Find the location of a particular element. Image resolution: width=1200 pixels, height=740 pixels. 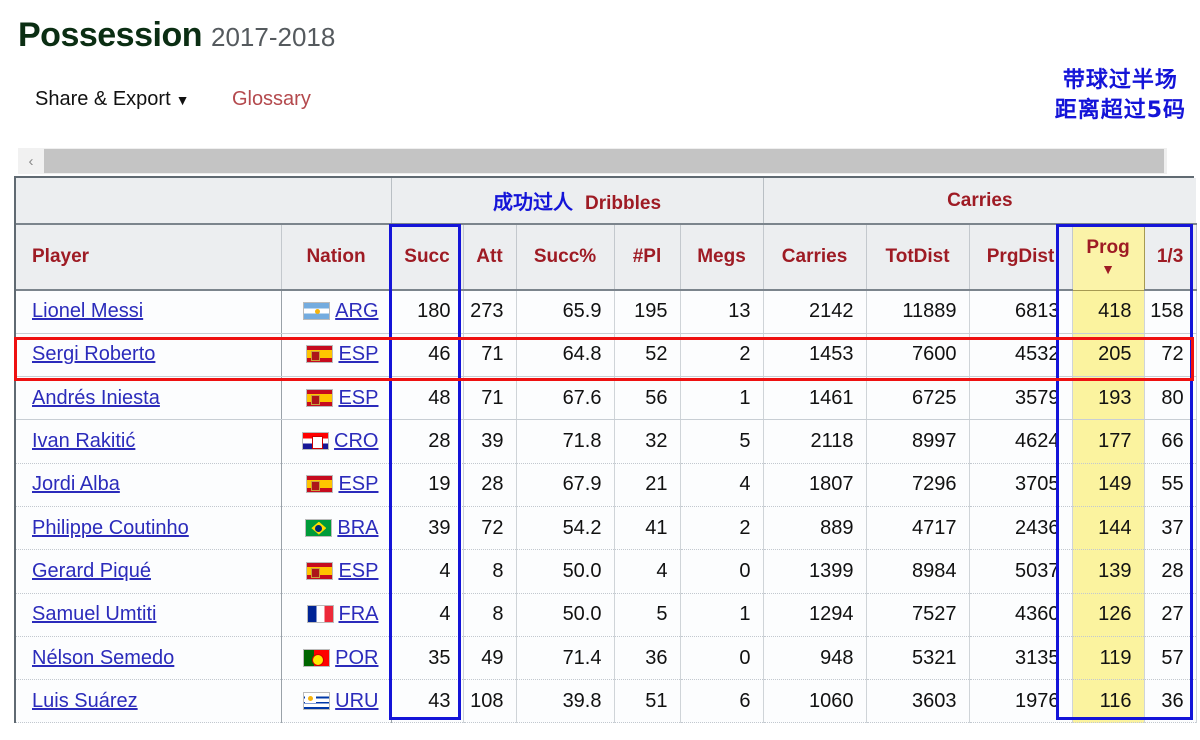

table-row: Gerard Piqué ESP 4 8 50.0 4 0 1399 8984 5037 139 28 is located at coordinates (606, 571).